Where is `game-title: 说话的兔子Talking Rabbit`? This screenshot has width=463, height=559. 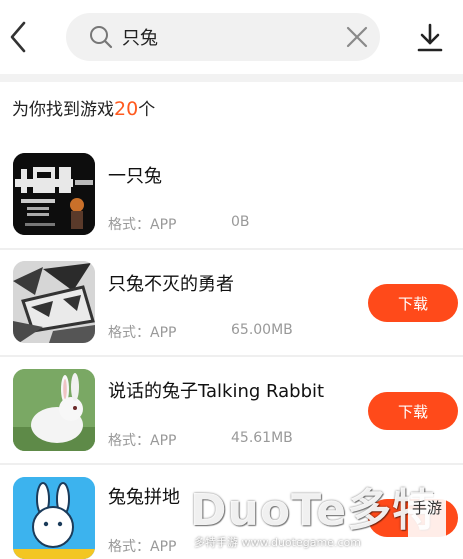 game-title: 说话的兔子Talking Rabbit is located at coordinates (216, 390).